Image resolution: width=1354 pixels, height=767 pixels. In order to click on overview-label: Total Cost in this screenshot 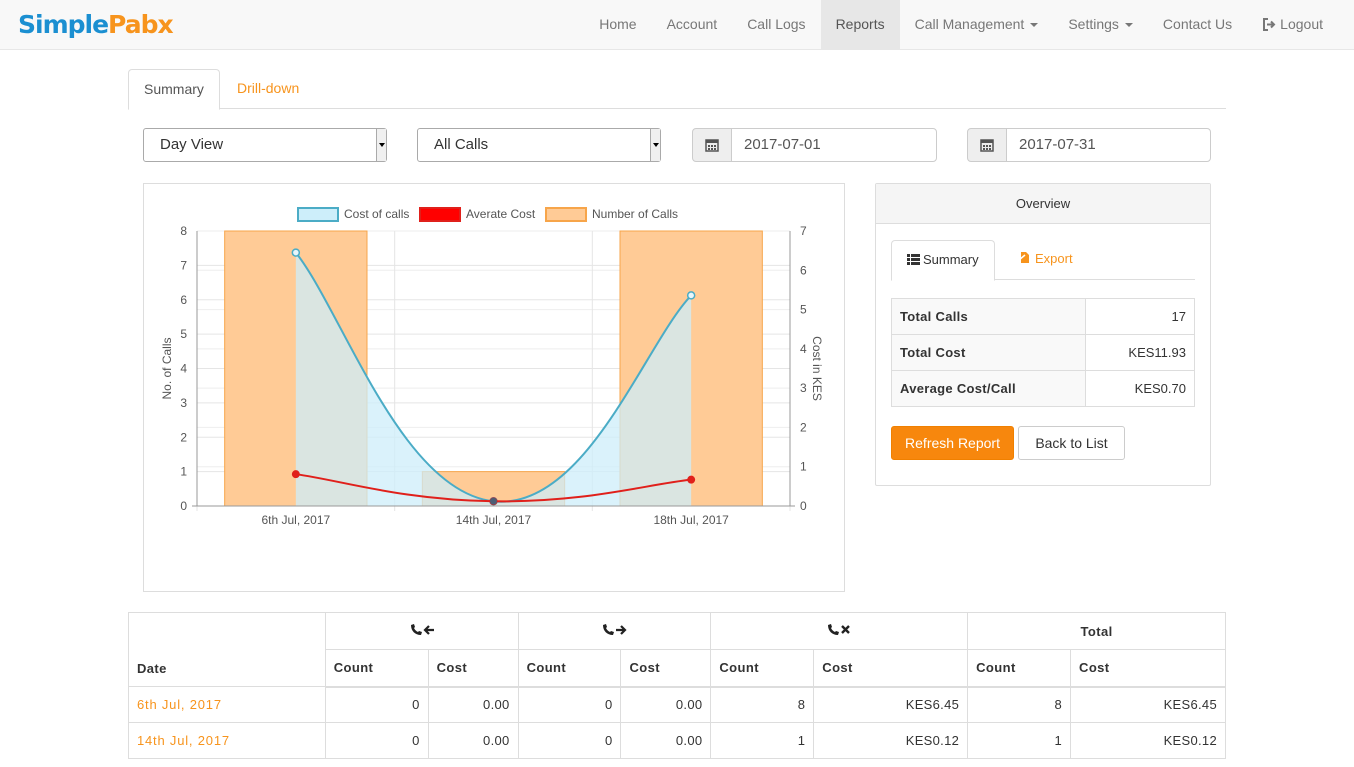, I will do `click(988, 352)`.